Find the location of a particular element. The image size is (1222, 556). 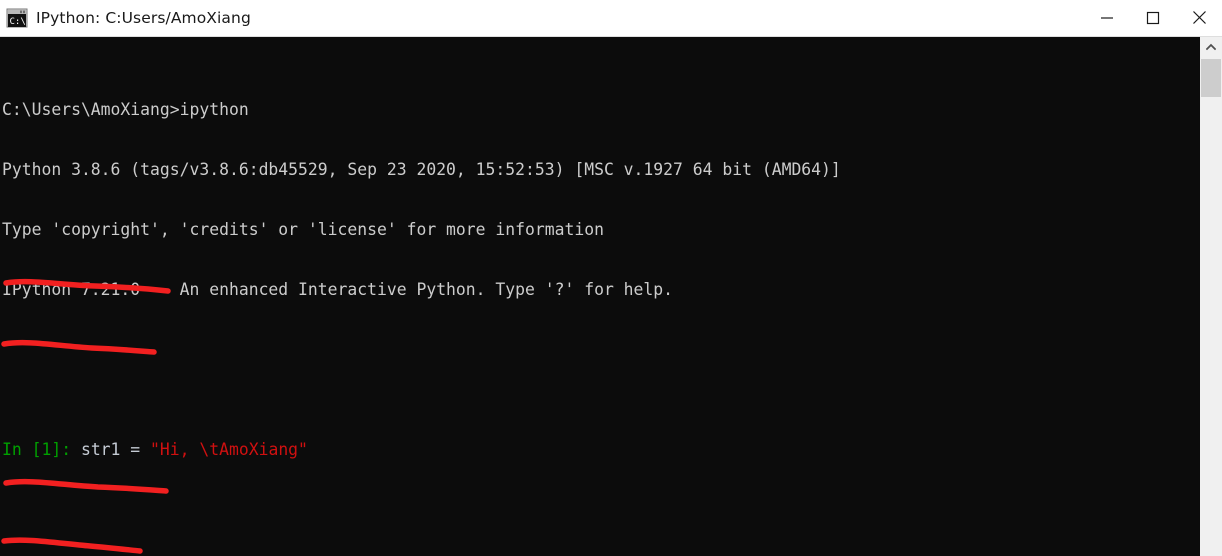

scrollbar-thumb is located at coordinates (1211, 78).